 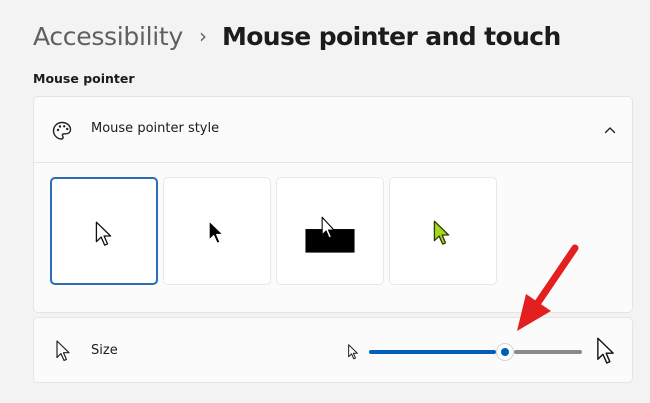 What do you see at coordinates (84, 78) in the screenshot?
I see `section-title-mouse-pointer: Mouse pointer` at bounding box center [84, 78].